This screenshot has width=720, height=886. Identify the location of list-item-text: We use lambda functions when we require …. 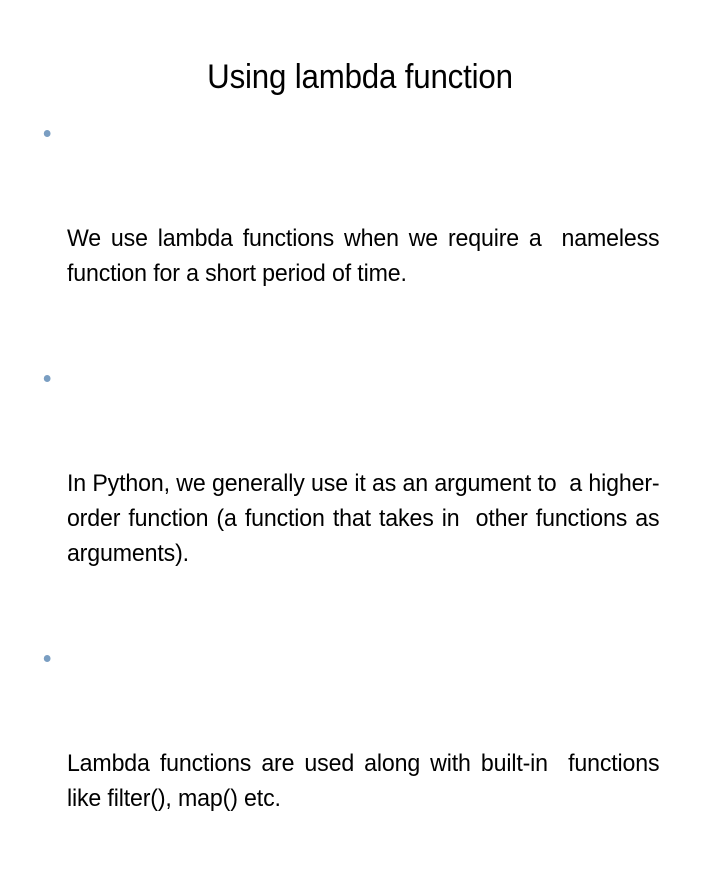
(366, 256).